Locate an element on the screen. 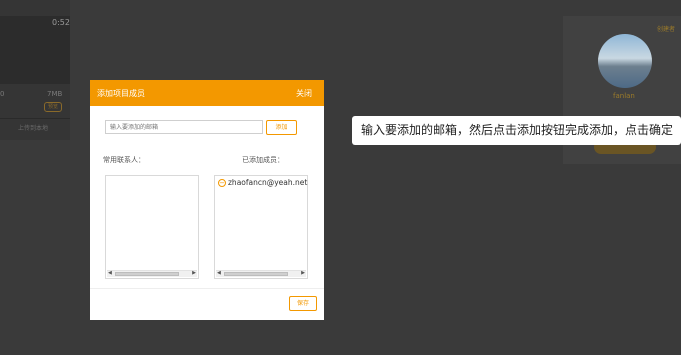 This screenshot has height=355, width=681. list-item: − zhaofancn@yeah.net is located at coordinates (262, 182).